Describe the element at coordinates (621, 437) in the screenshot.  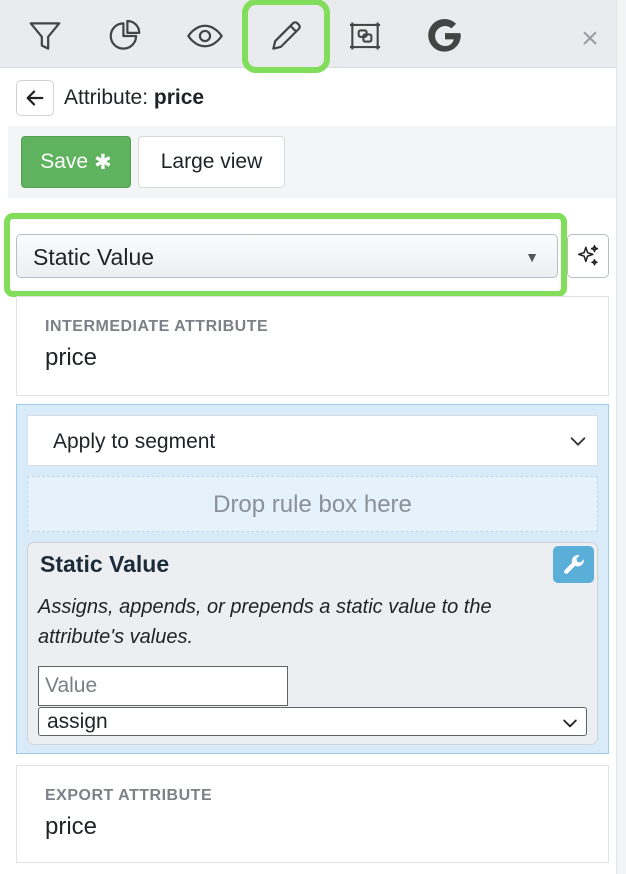
I see `panel-edge` at that location.